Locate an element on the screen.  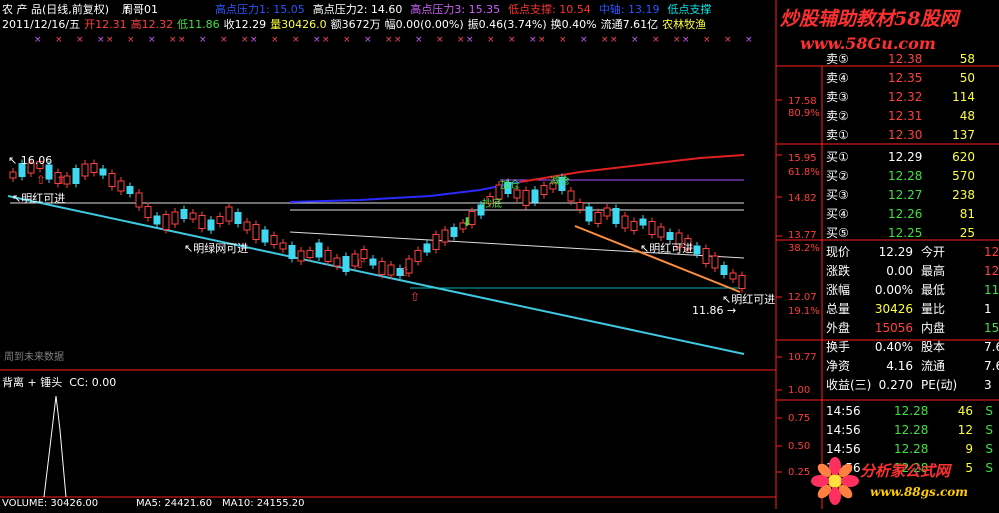
label-shengji: 加仓 is located at coordinates (510, 185).